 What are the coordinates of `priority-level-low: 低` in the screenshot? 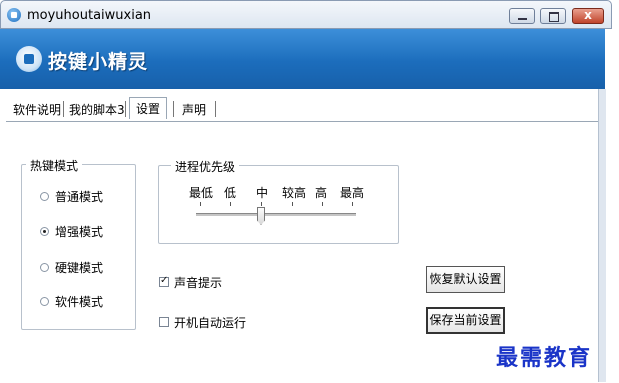 It's located at (230, 193).